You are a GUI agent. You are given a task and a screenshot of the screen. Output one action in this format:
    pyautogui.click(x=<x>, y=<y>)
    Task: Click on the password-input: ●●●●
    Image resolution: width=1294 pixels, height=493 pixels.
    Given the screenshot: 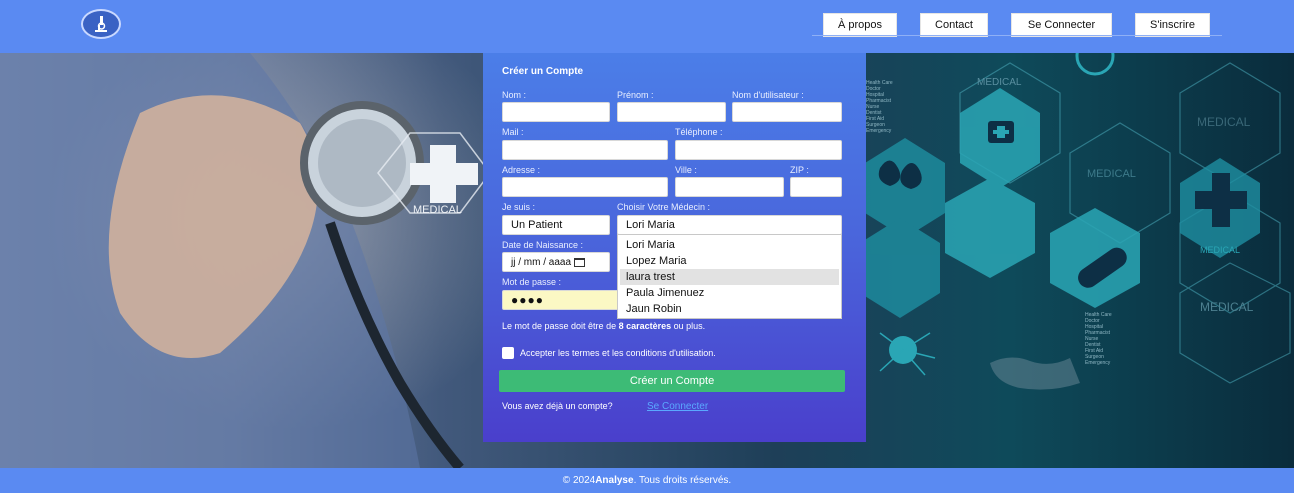 What is the action you would take?
    pyautogui.click(x=562, y=300)
    